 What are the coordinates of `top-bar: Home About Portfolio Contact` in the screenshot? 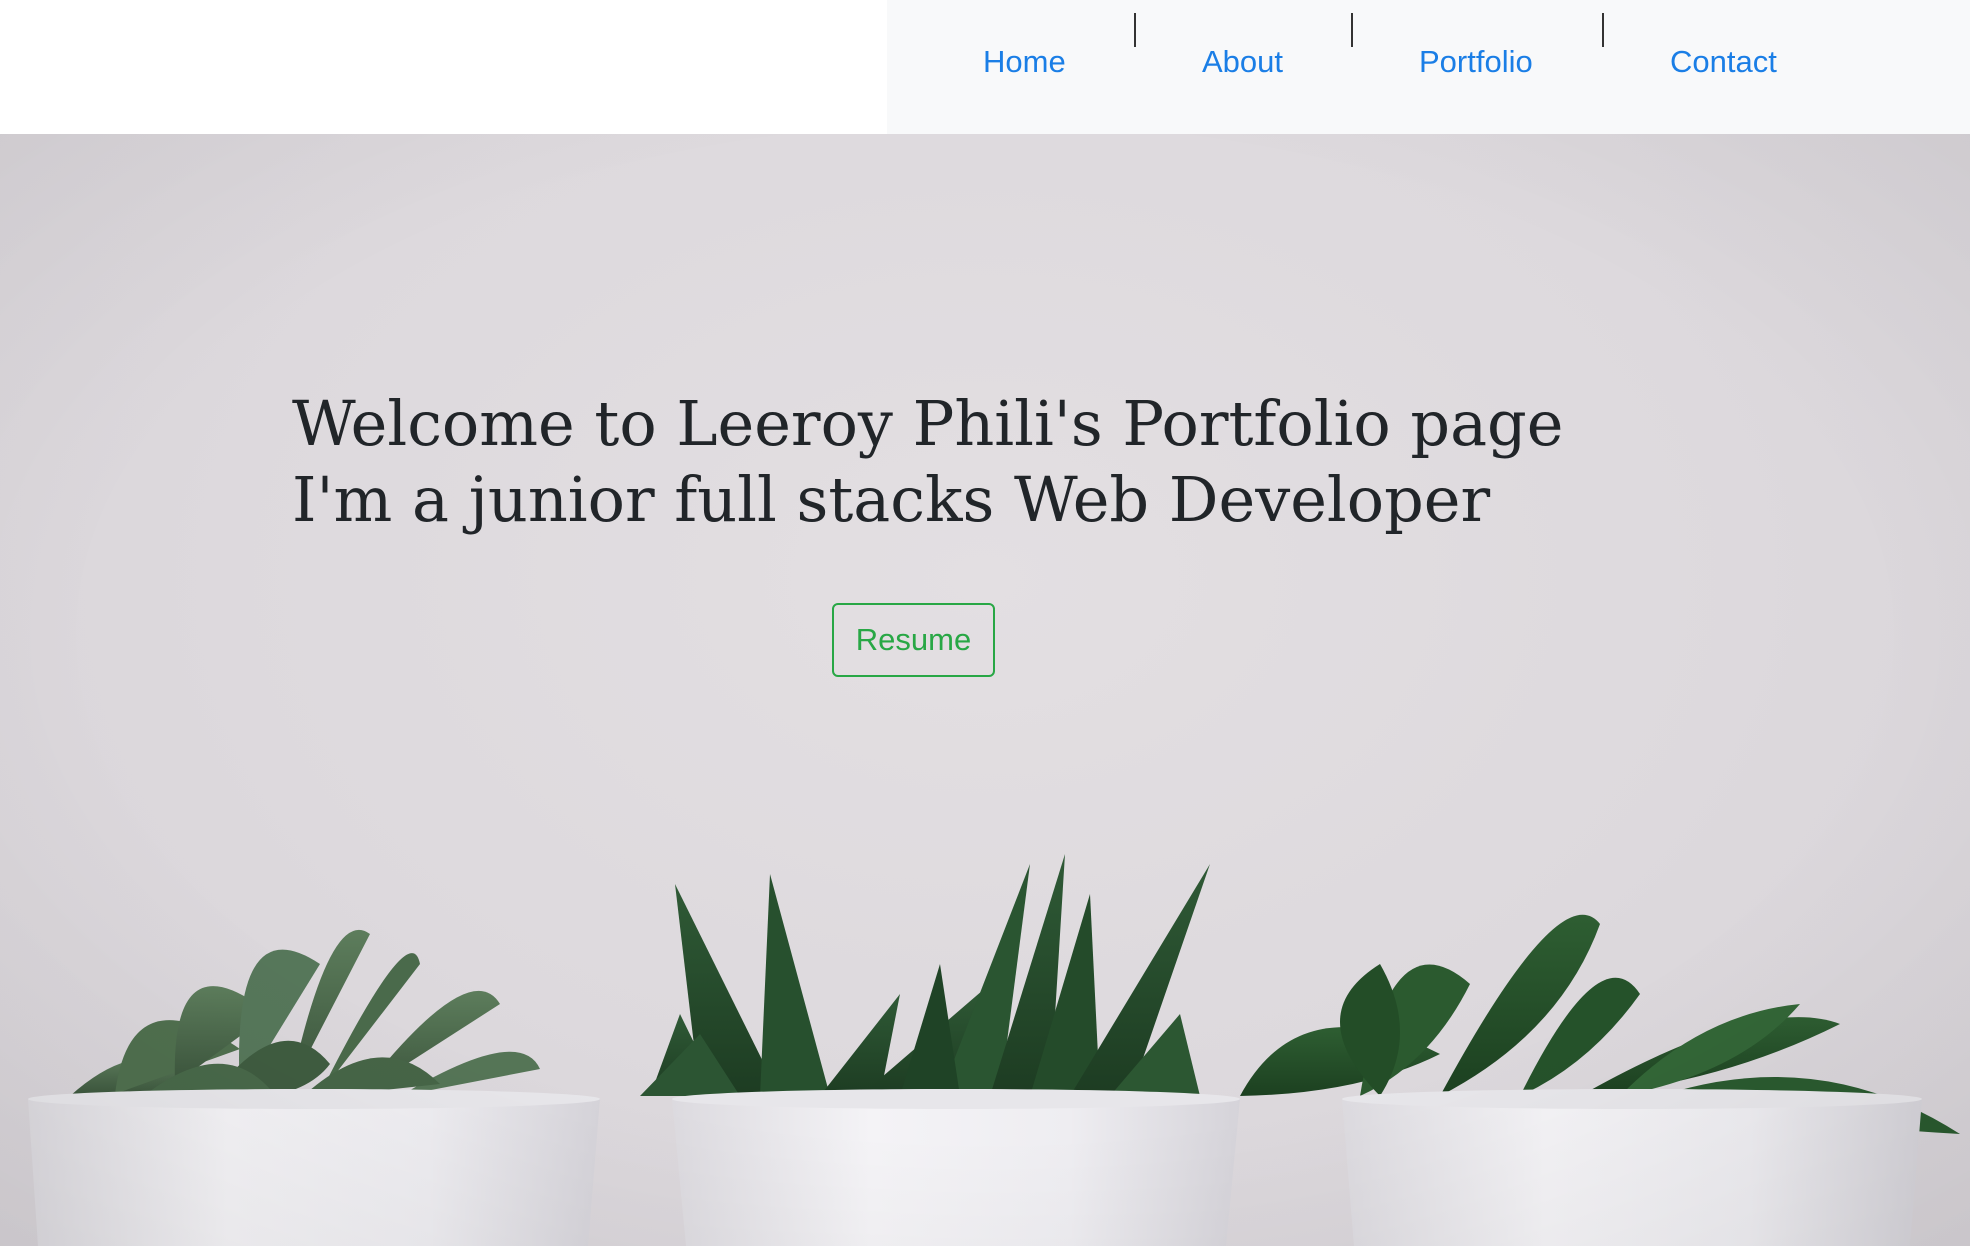 It's located at (985, 67).